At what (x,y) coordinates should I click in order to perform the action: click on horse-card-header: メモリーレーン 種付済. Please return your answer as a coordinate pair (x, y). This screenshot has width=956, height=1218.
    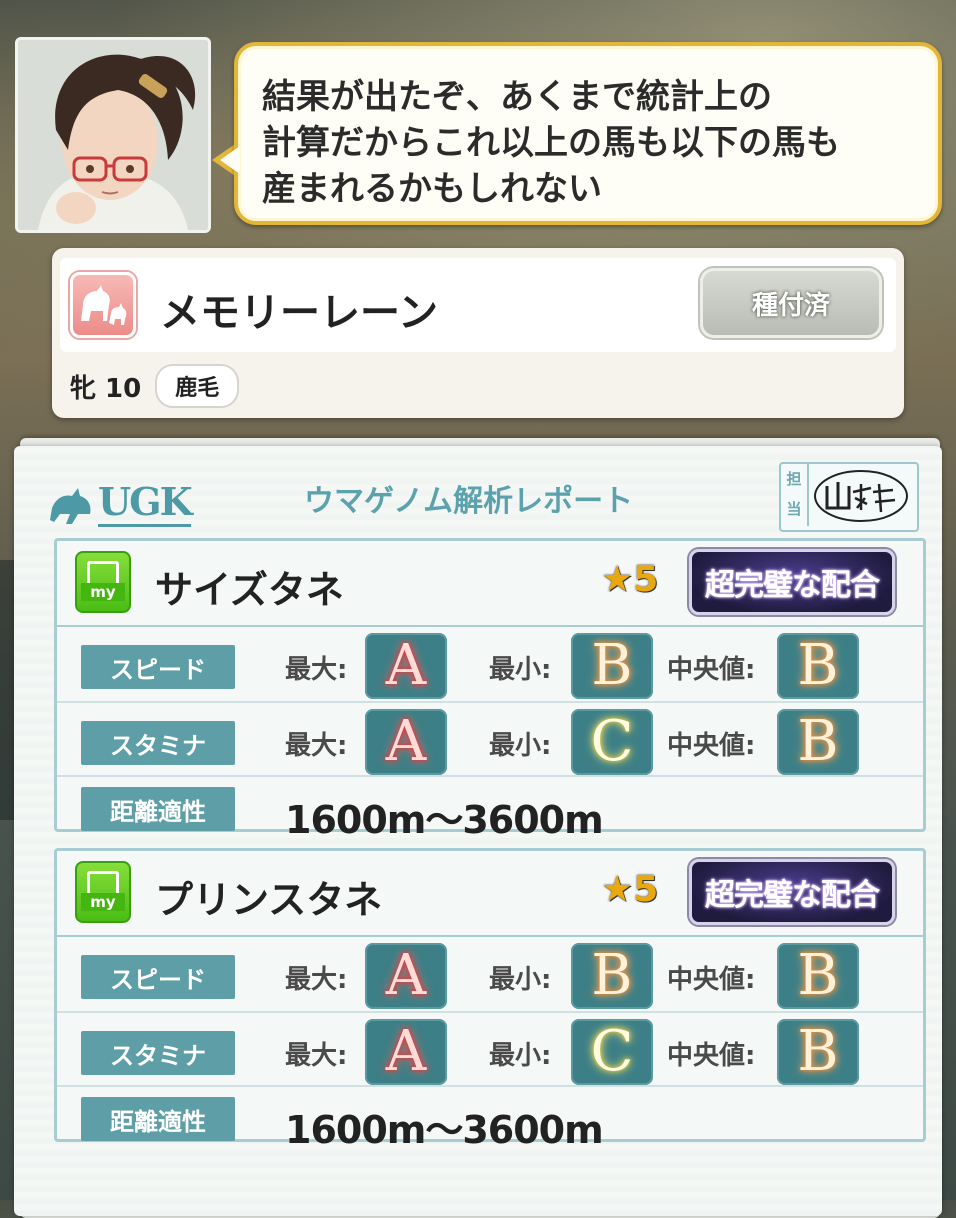
    Looking at the image, I should click on (478, 305).